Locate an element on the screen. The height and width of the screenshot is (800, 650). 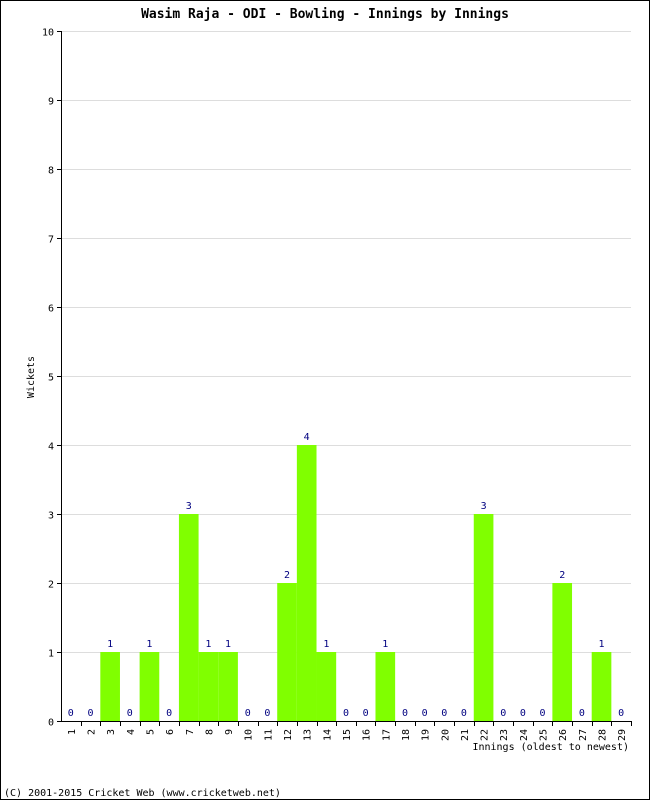
y-tick-label: 6 is located at coordinates (51, 309).